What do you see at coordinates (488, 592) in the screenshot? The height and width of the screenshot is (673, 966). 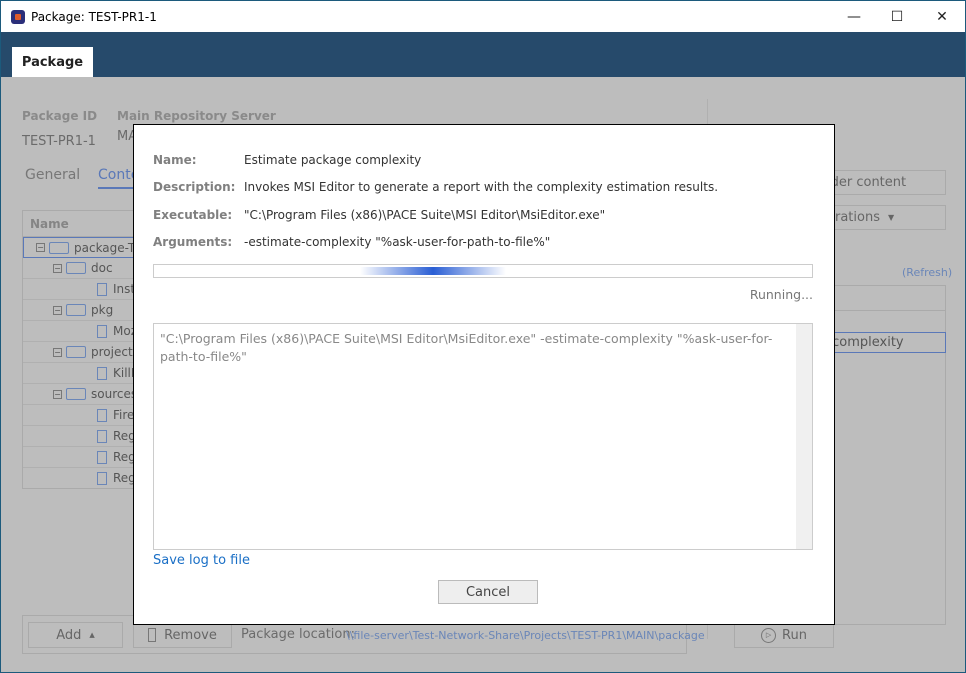 I see `cancel-button: Cancel` at bounding box center [488, 592].